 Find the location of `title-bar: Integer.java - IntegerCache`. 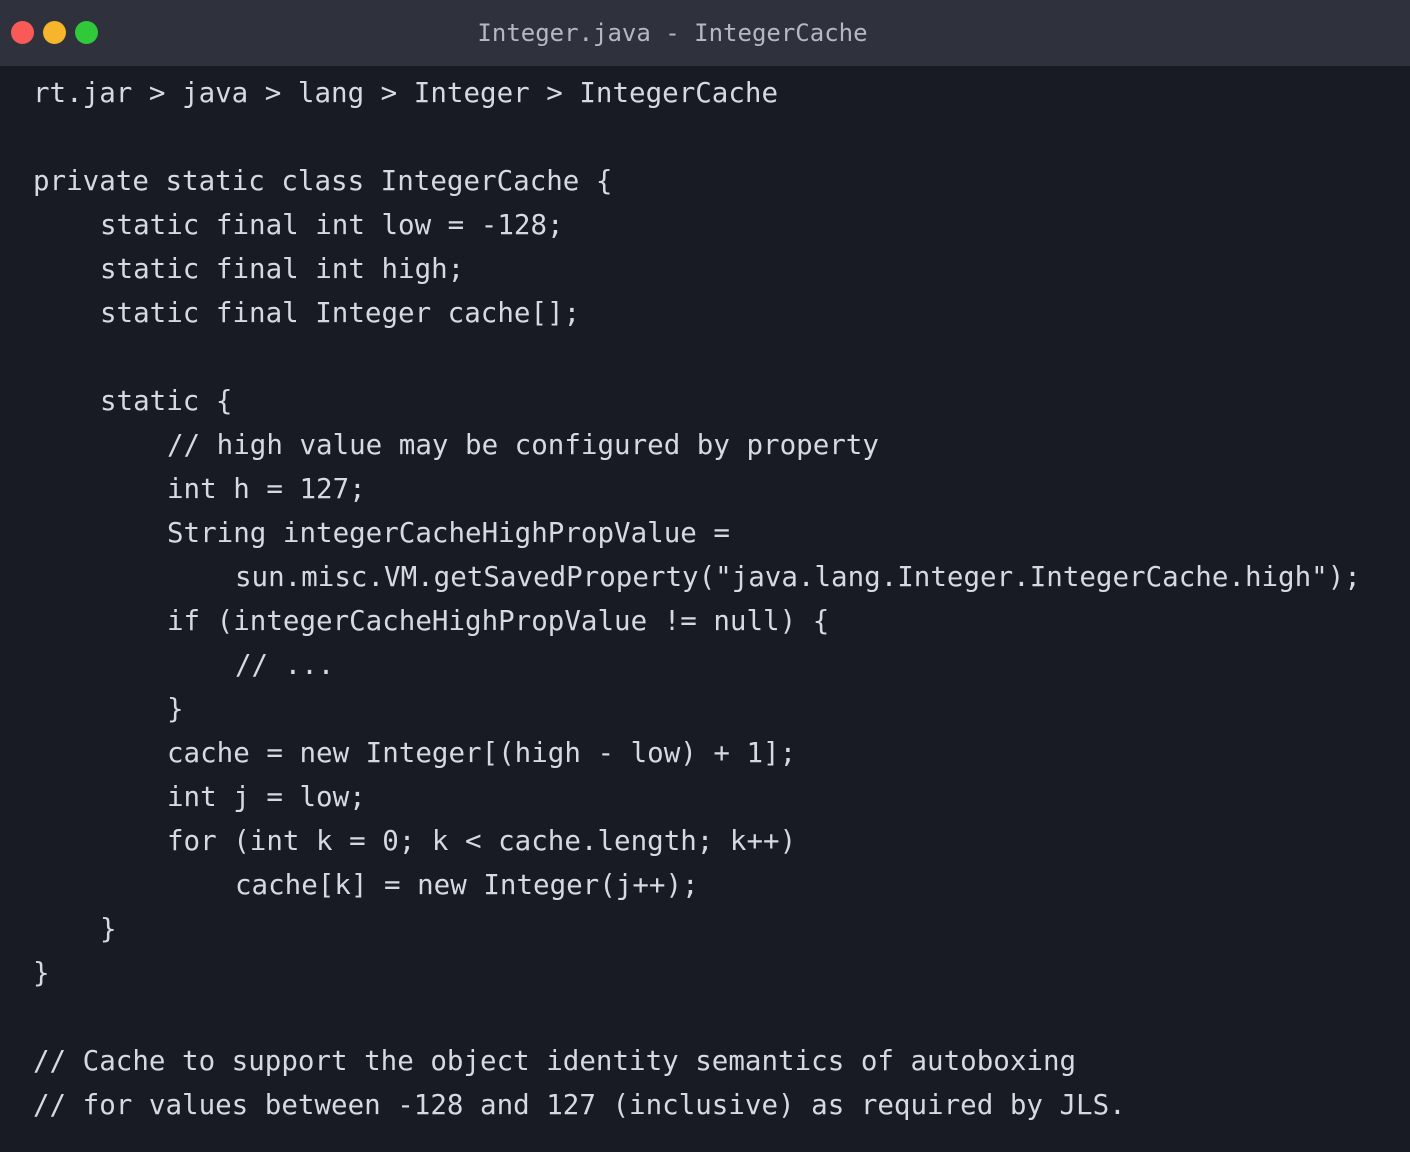

title-bar: Integer.java - IntegerCache is located at coordinates (705, 33).